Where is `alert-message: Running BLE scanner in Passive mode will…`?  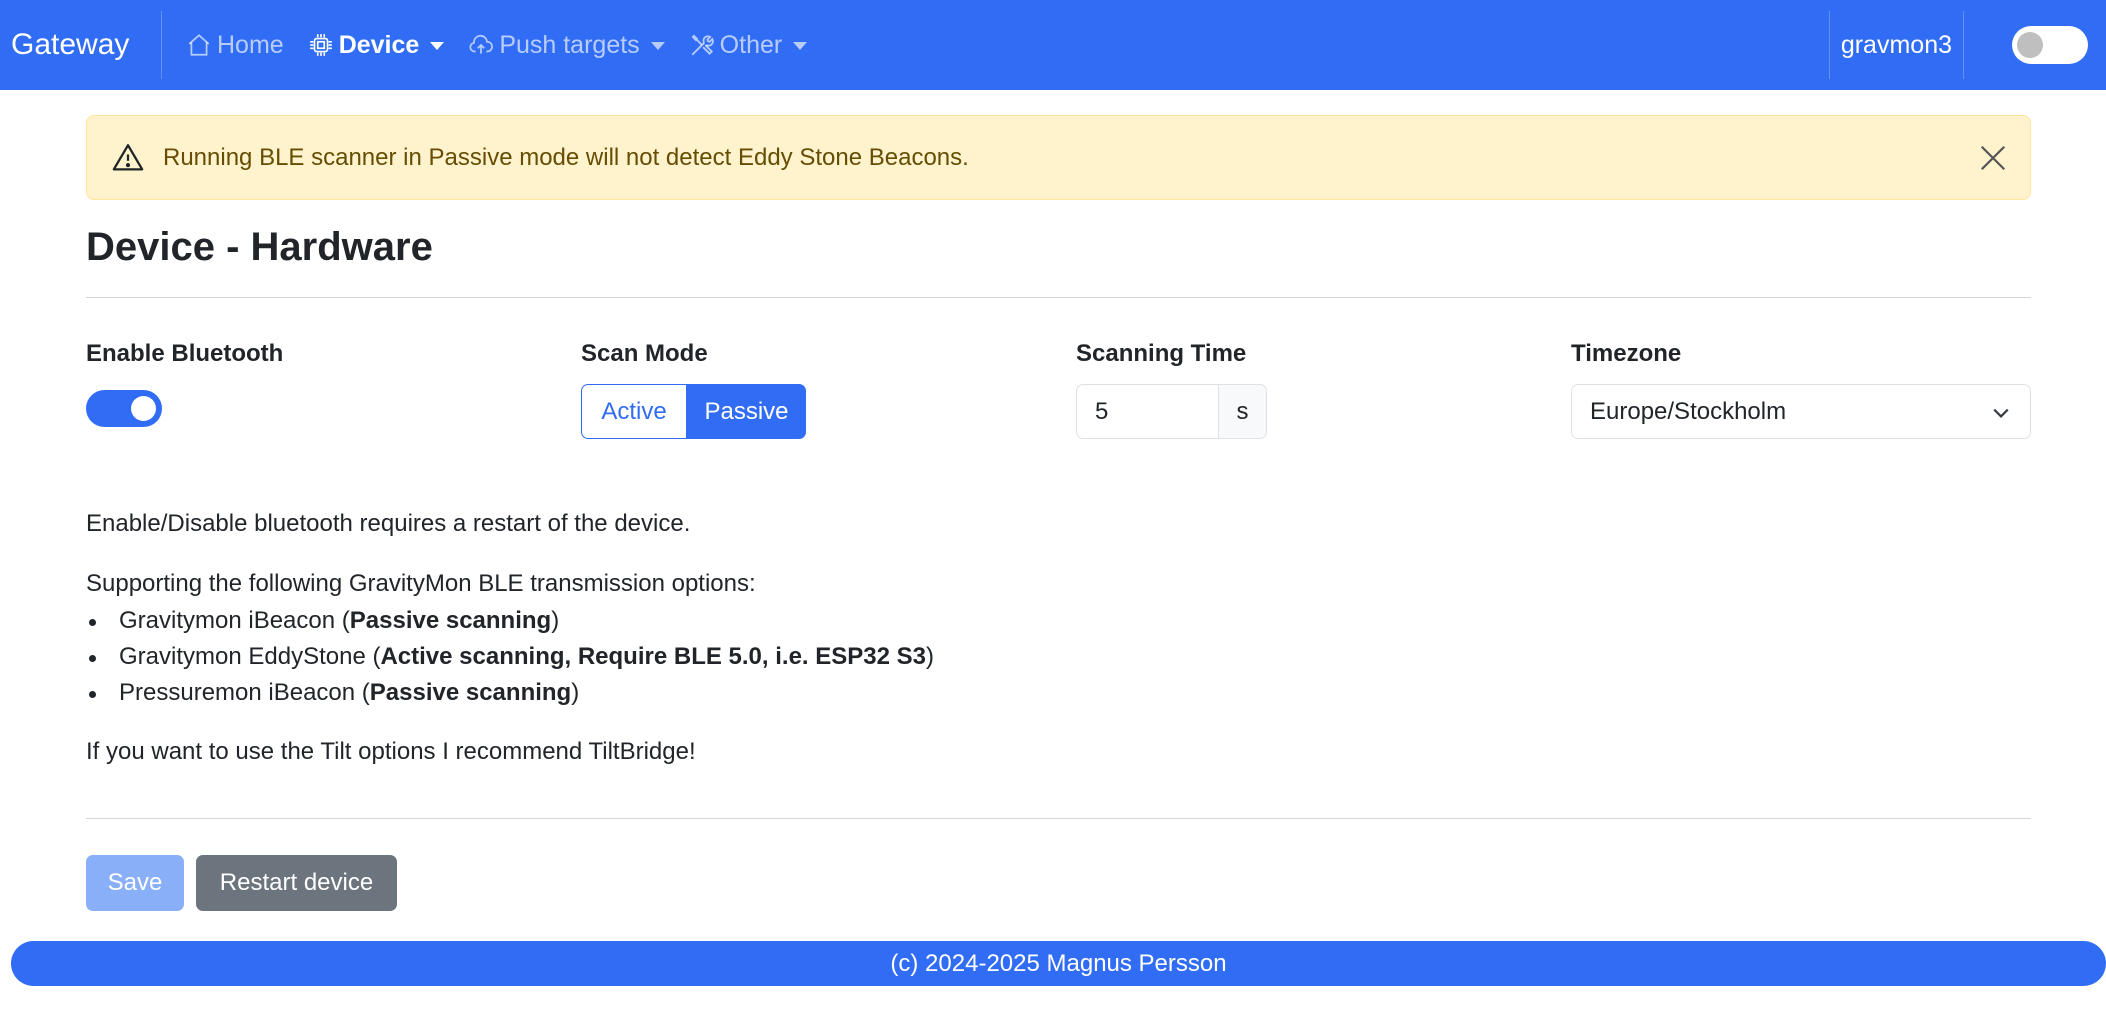 alert-message: Running BLE scanner in Passive mode will… is located at coordinates (566, 157).